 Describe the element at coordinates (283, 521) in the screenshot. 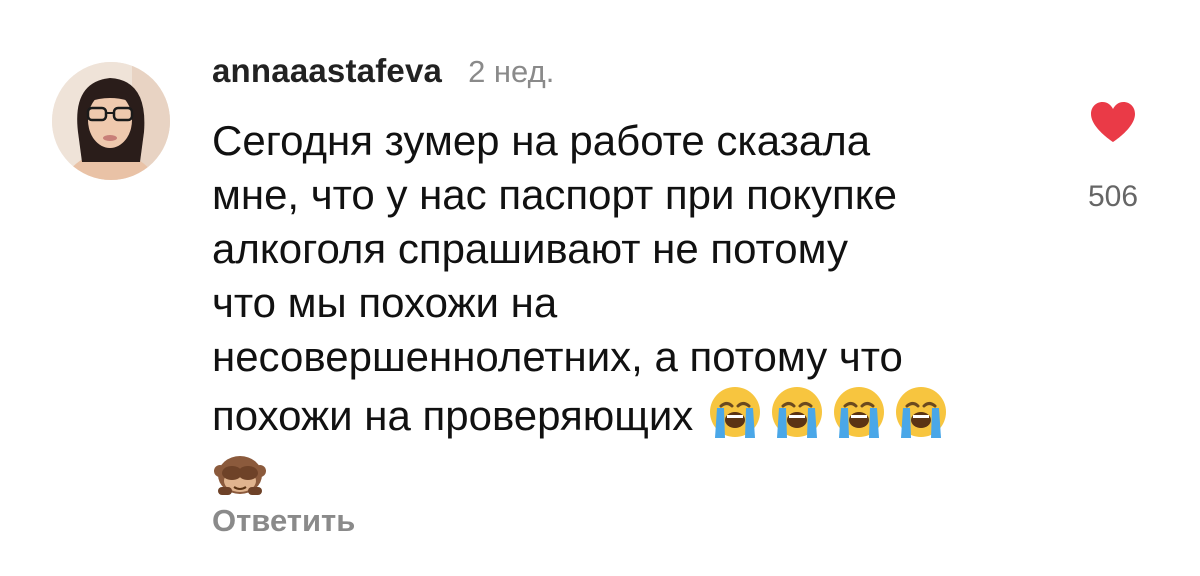

I see `reply-button: Ответить` at that location.